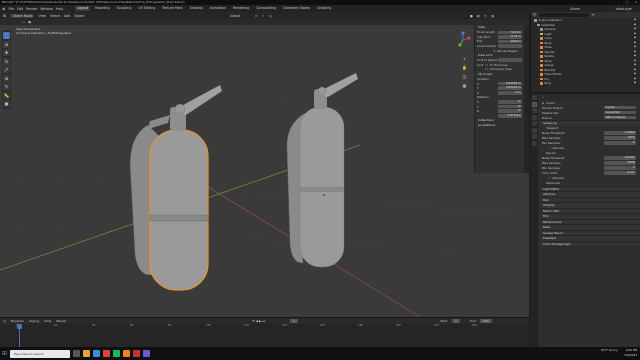 The image size is (640, 360). What do you see at coordinates (77, 353) in the screenshot?
I see `task-view-icon` at bounding box center [77, 353].